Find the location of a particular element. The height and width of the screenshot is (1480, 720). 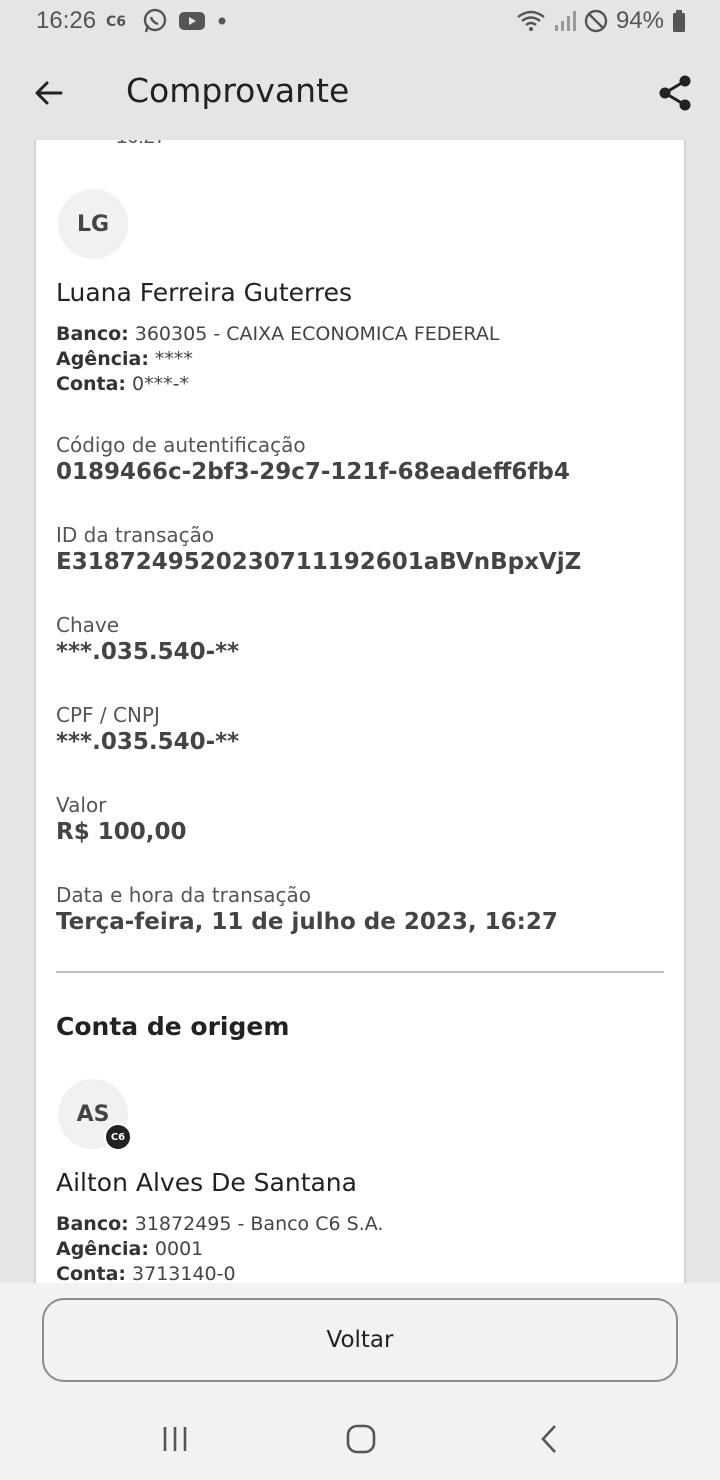

pix-key-label: Chave is located at coordinates (88, 625).